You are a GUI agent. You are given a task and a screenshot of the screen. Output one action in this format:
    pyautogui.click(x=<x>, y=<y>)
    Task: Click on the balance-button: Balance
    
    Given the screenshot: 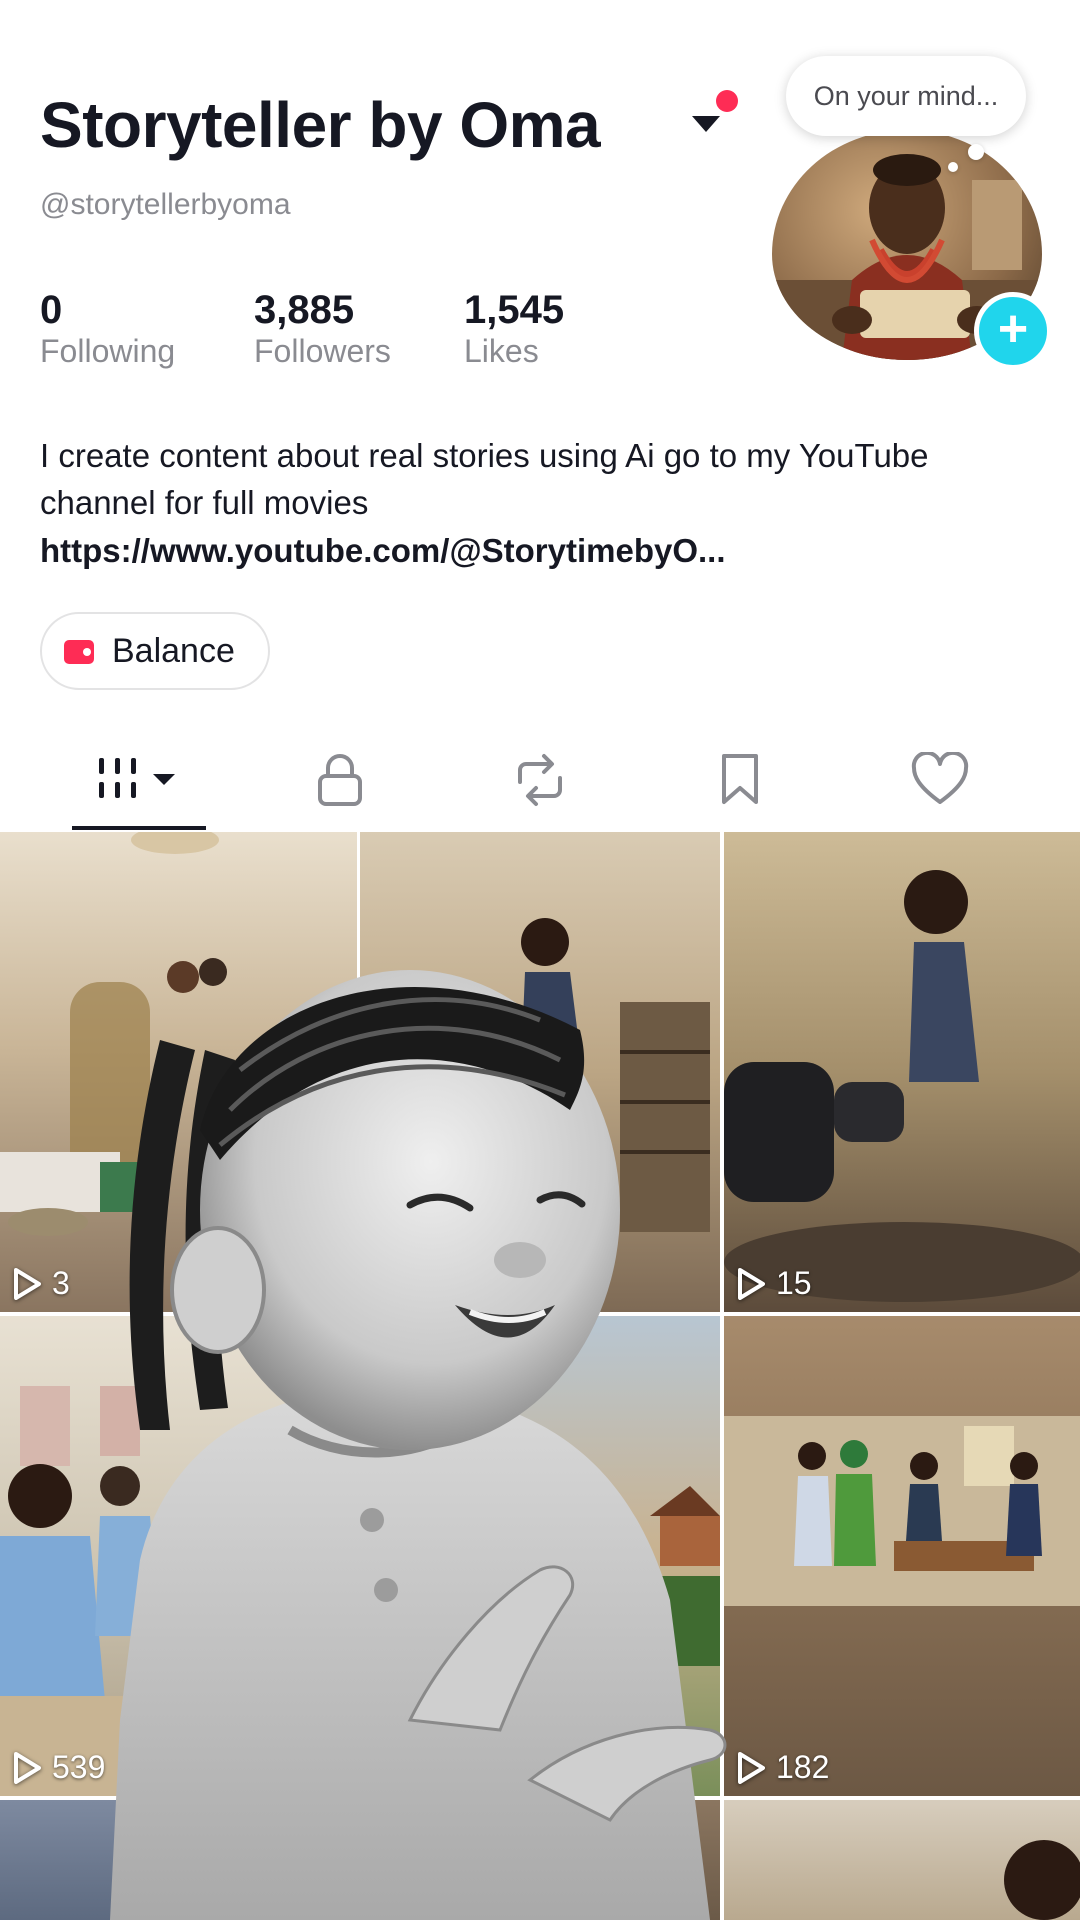 What is the action you would take?
    pyautogui.click(x=155, y=651)
    